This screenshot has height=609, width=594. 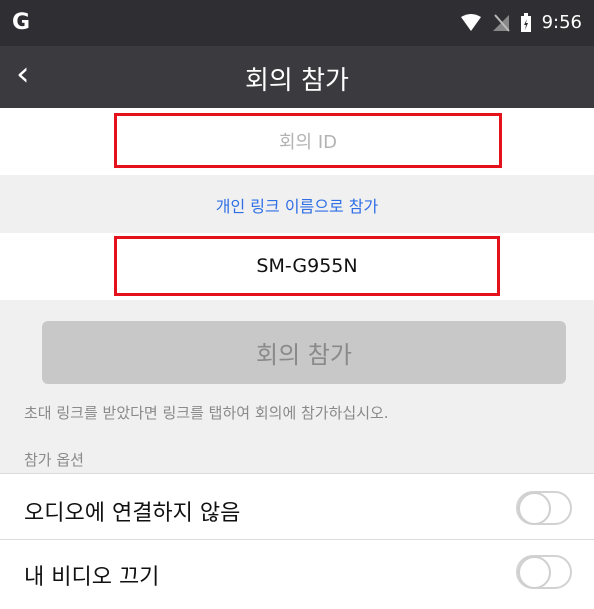 I want to click on no-audio-toggle, so click(x=544, y=508).